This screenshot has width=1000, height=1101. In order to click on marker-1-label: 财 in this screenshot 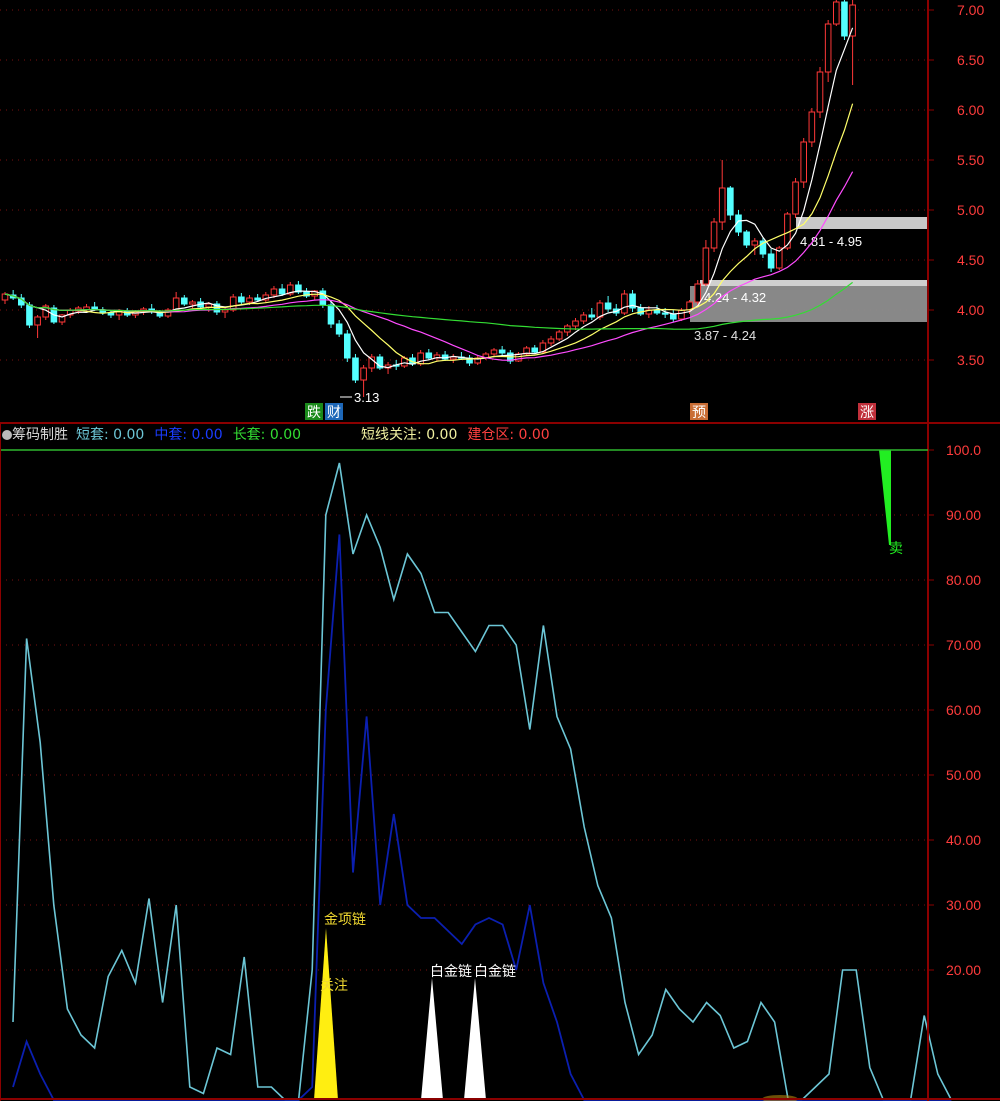, I will do `click(334, 413)`.